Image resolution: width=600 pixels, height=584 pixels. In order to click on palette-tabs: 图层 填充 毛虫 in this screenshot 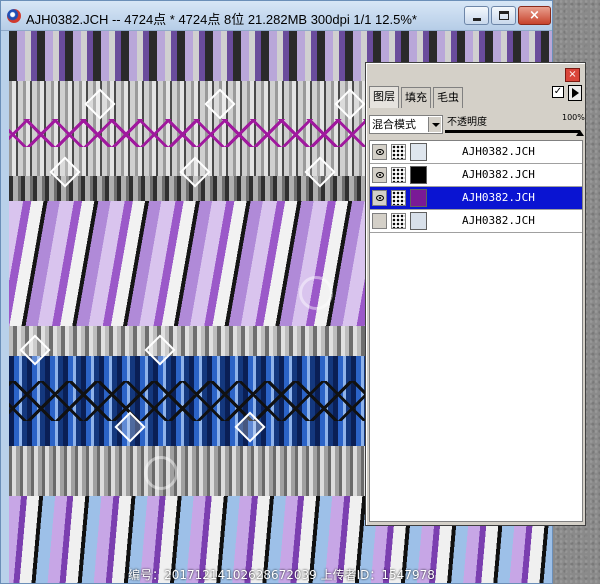, I will do `click(476, 97)`.